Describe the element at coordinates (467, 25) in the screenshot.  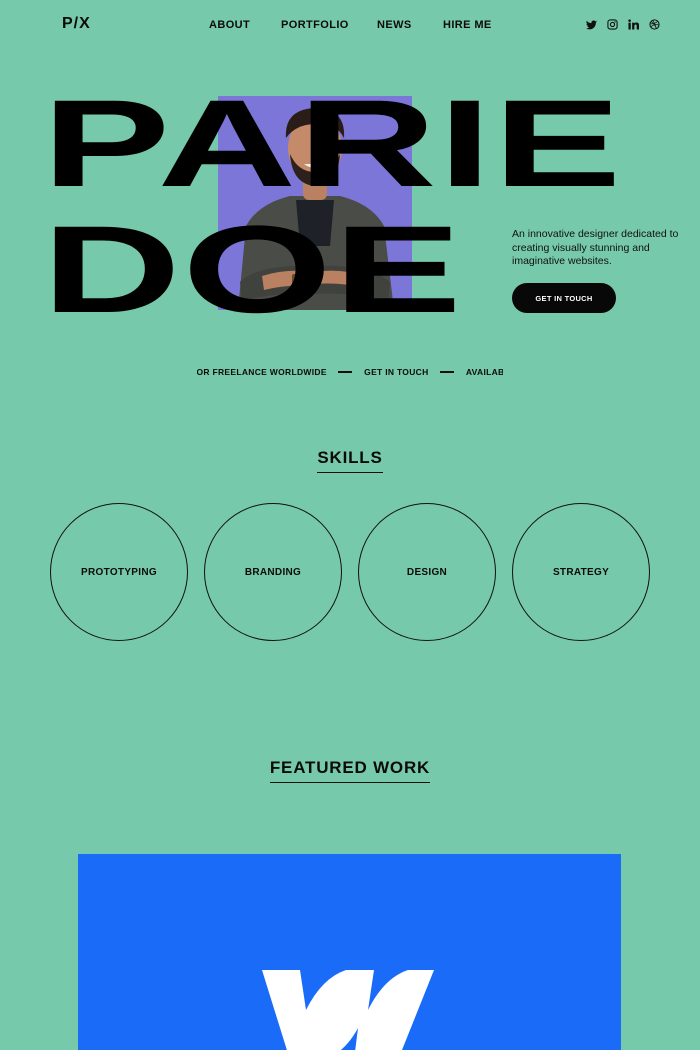
I see `nav-hire-me: HIRE ME` at that location.